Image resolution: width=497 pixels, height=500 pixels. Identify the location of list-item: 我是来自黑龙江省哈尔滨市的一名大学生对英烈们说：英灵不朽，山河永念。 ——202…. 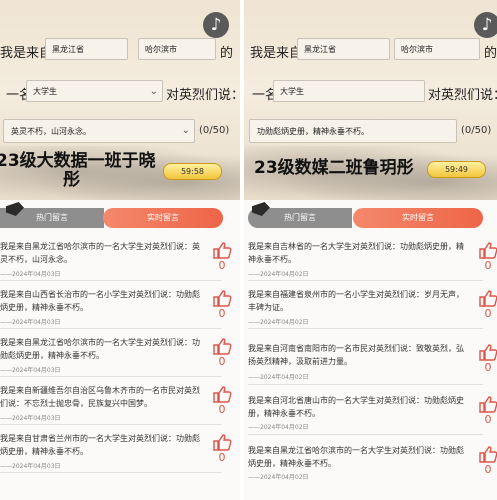
(120, 258).